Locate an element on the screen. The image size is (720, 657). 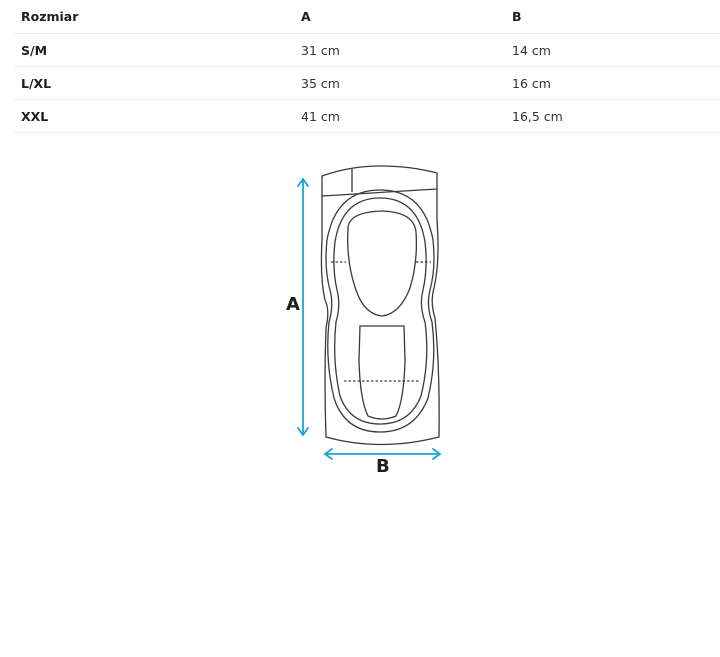
knee-pad-illustration is located at coordinates (380, 305).